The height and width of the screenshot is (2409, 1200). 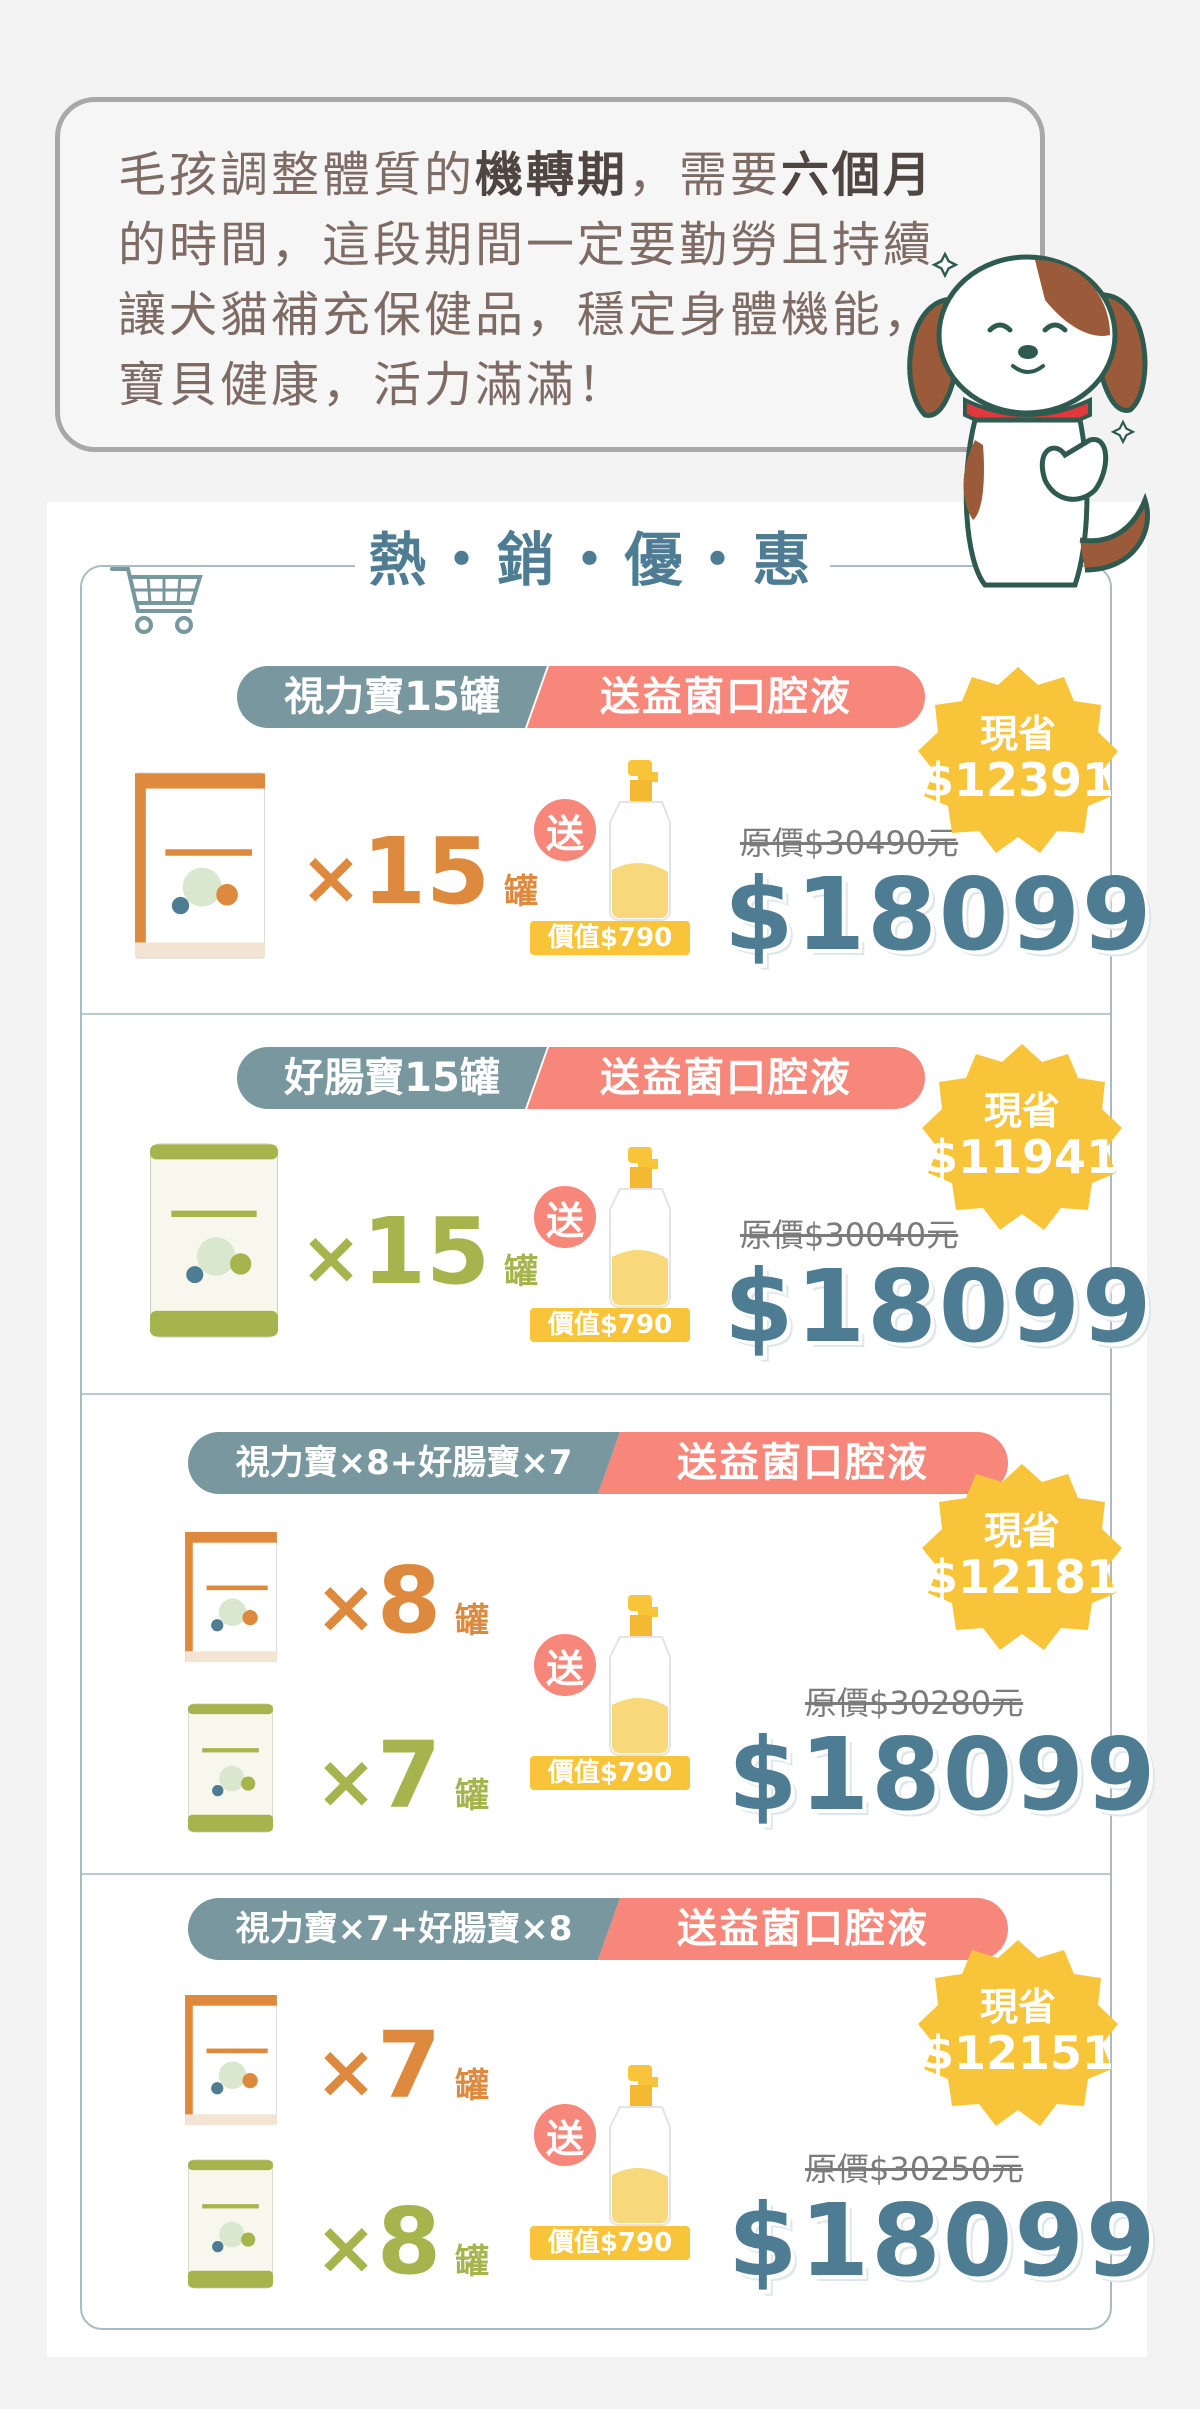 I want to click on offer-tag-product: 視力寶×7+好腸寶×8, so click(x=404, y=1929).